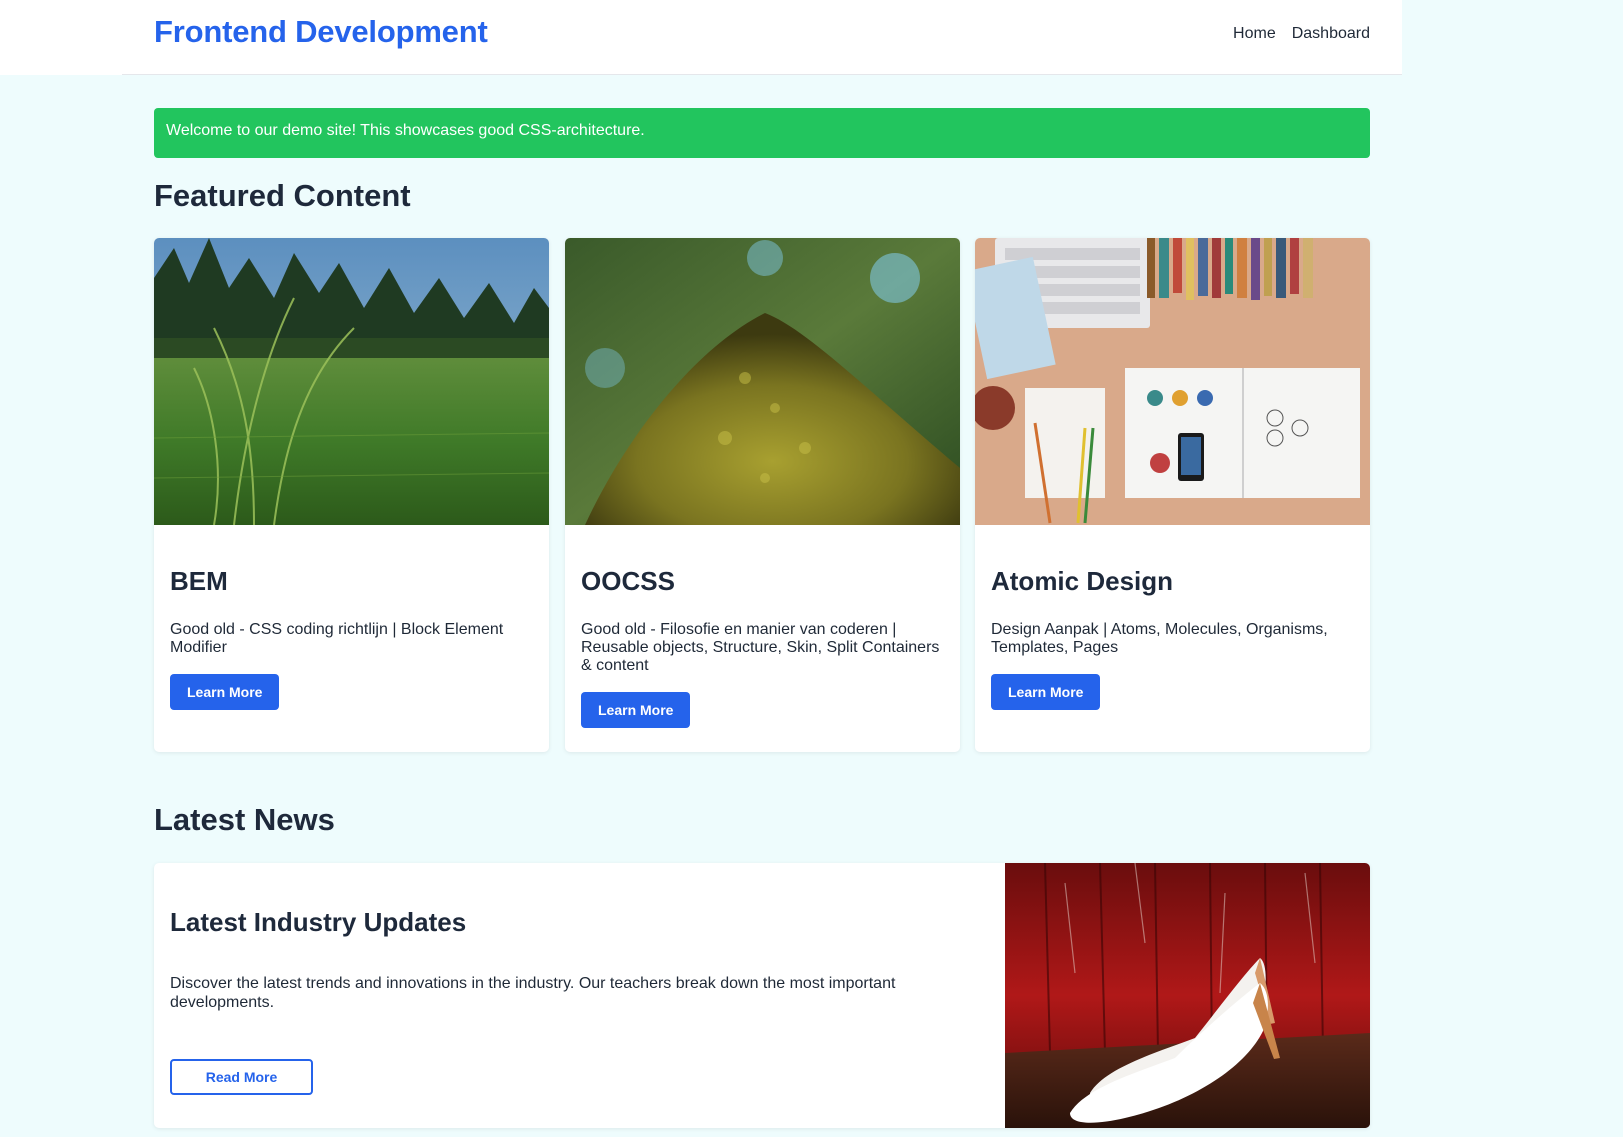  What do you see at coordinates (1187, 995) in the screenshot?
I see `white-heels-image` at bounding box center [1187, 995].